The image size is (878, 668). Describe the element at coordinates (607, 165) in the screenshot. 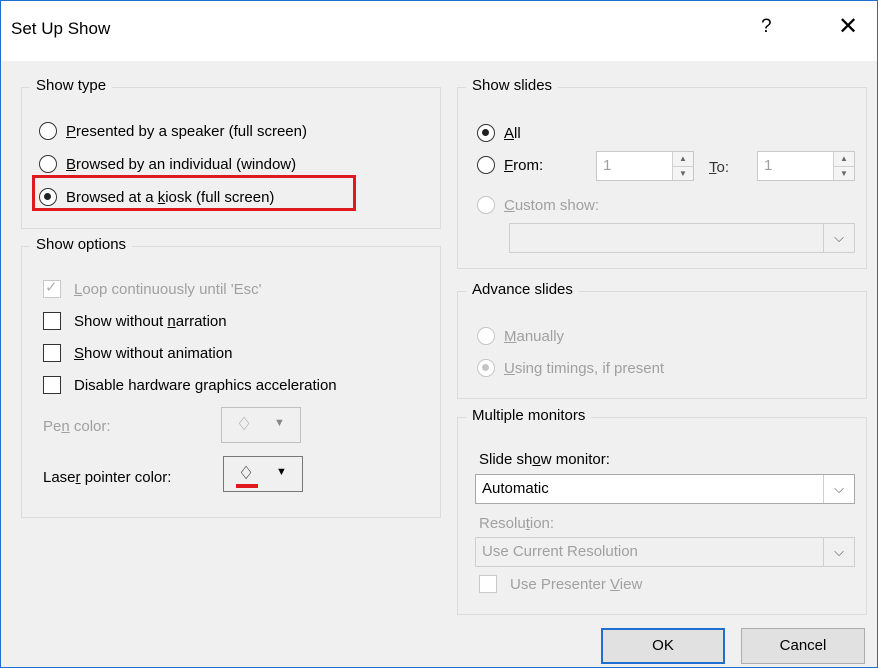

I see `from-value: 1` at that location.